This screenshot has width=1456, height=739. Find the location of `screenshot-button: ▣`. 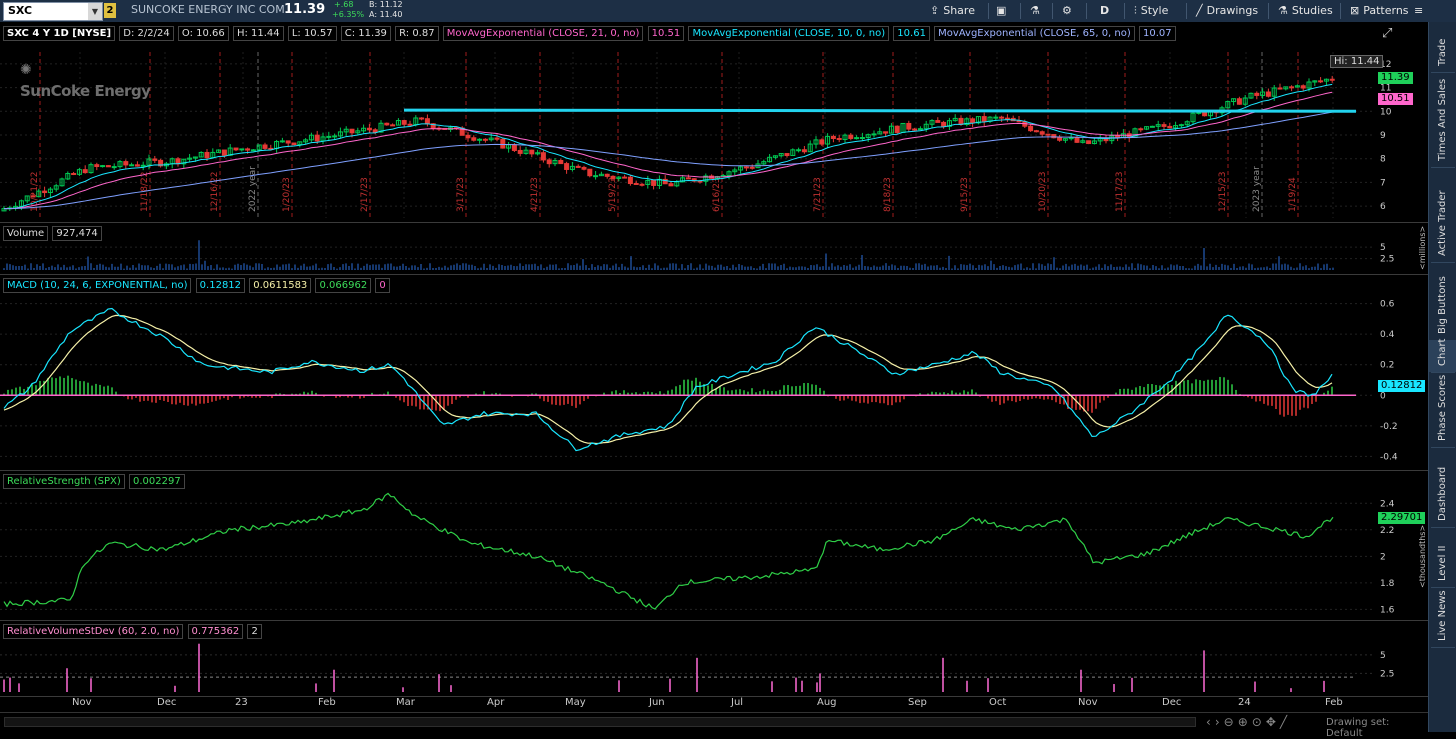

screenshot-button: ▣ is located at coordinates (1001, 11).